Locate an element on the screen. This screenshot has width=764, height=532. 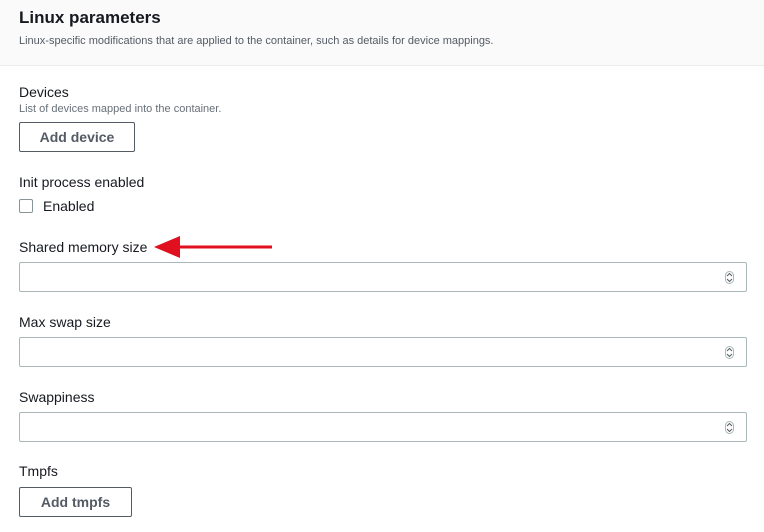
init-process-checkbox-row: Enabled is located at coordinates (56, 206).